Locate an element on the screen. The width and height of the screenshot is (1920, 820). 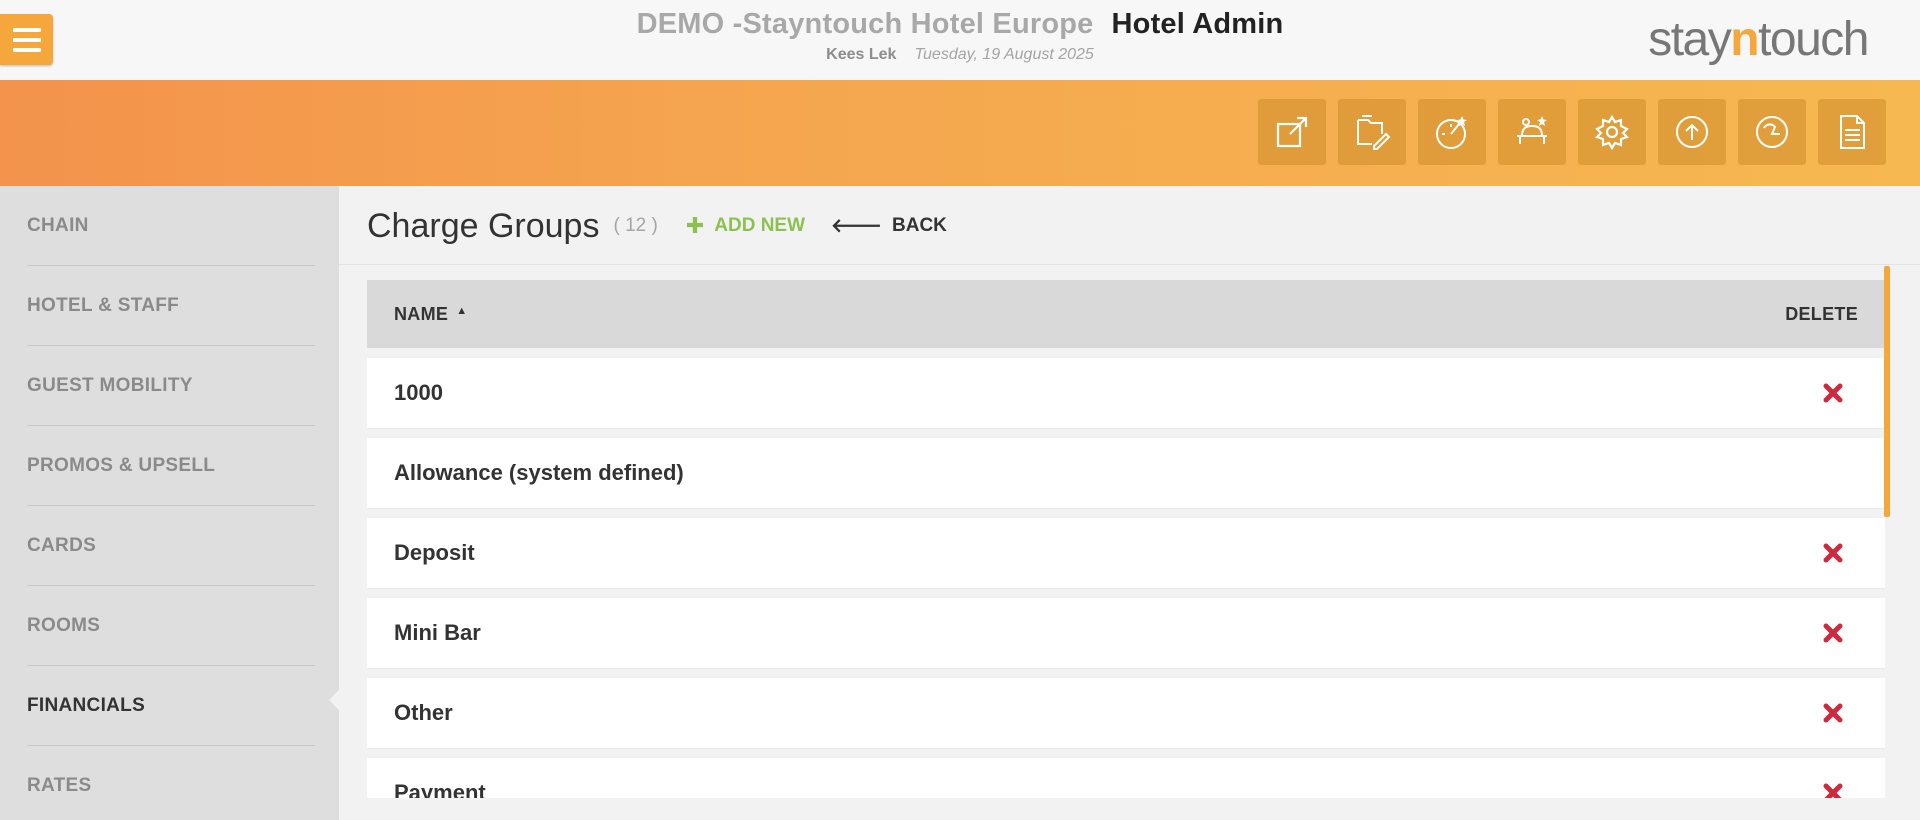
gear-icon is located at coordinates (1612, 132).